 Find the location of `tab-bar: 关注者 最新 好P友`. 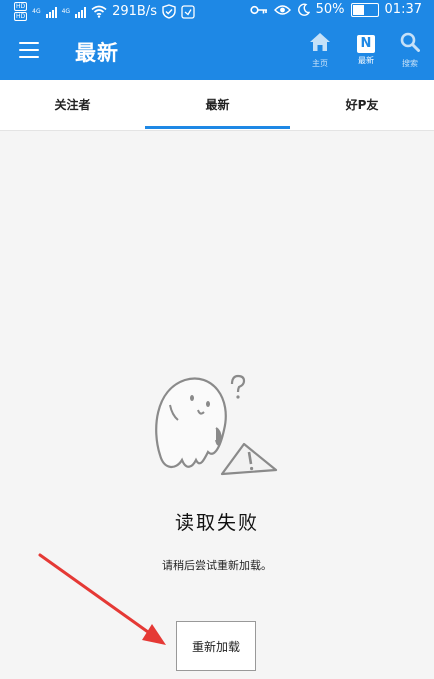

tab-bar: 关注者 最新 好P友 is located at coordinates (217, 105).